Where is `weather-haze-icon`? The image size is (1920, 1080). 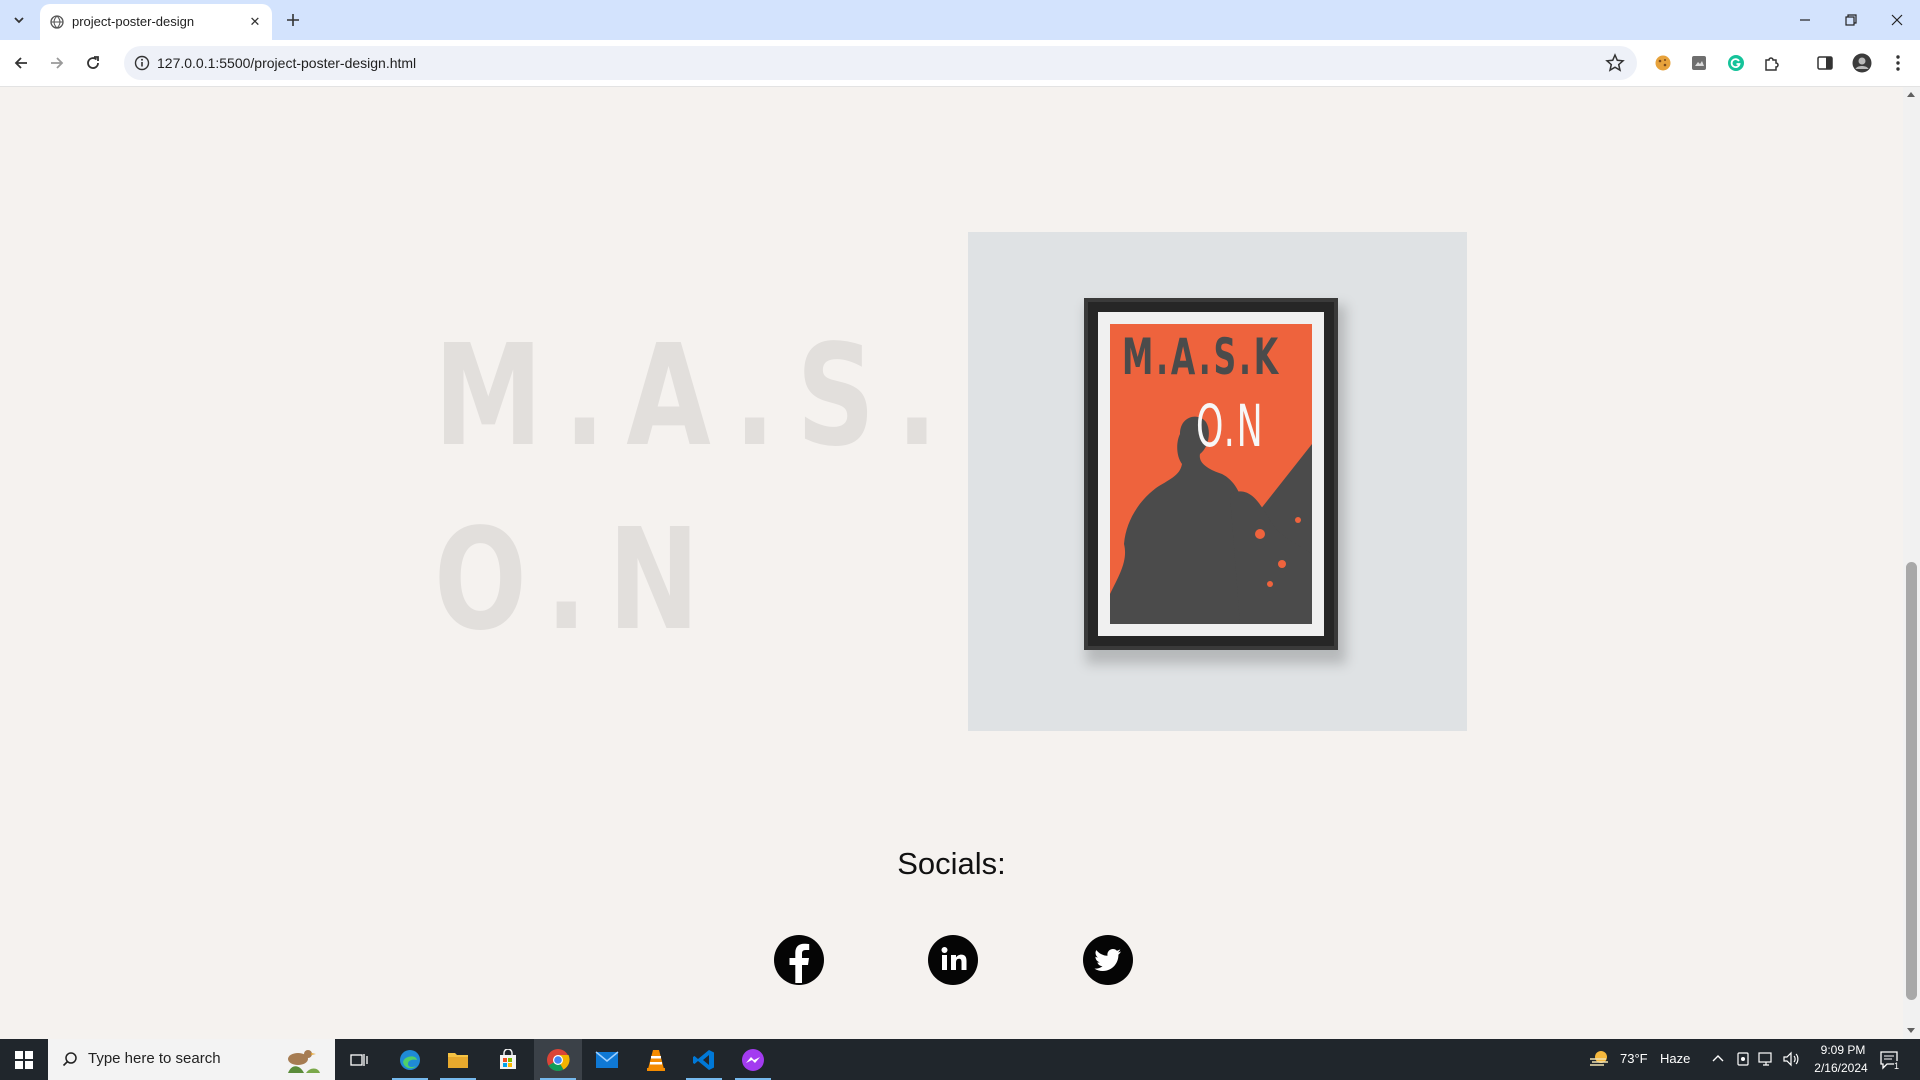 weather-haze-icon is located at coordinates (1599, 1058).